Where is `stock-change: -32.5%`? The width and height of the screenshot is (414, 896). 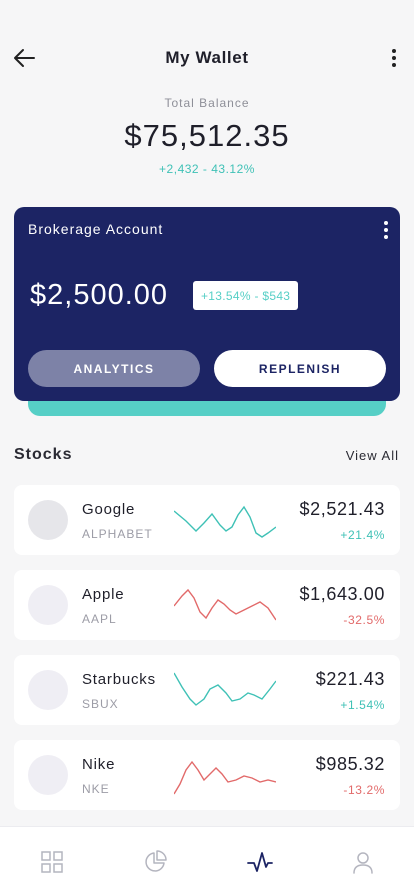 stock-change: -32.5% is located at coordinates (364, 620).